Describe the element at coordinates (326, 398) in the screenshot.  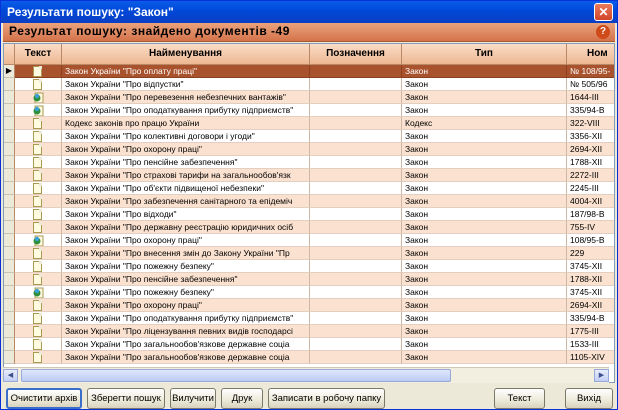
I see `write-to-workfolder-button: Записати в робочу папку` at that location.